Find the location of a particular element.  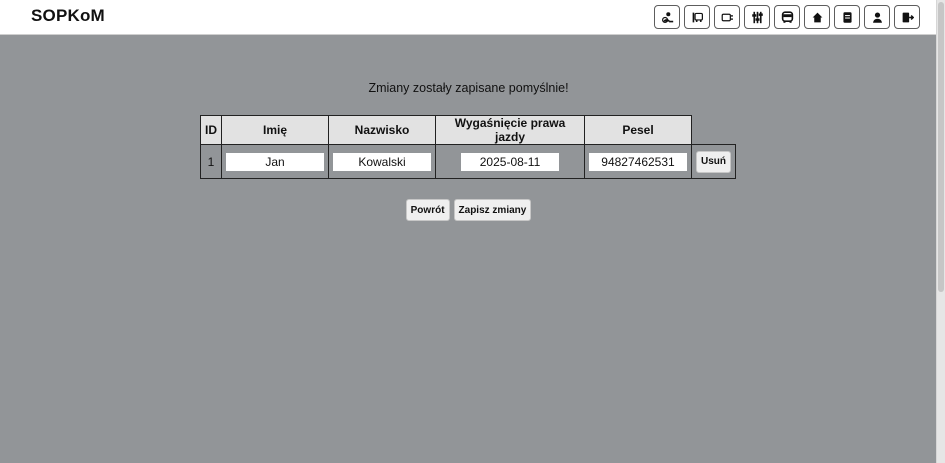

nav-stops-button is located at coordinates (697, 17).